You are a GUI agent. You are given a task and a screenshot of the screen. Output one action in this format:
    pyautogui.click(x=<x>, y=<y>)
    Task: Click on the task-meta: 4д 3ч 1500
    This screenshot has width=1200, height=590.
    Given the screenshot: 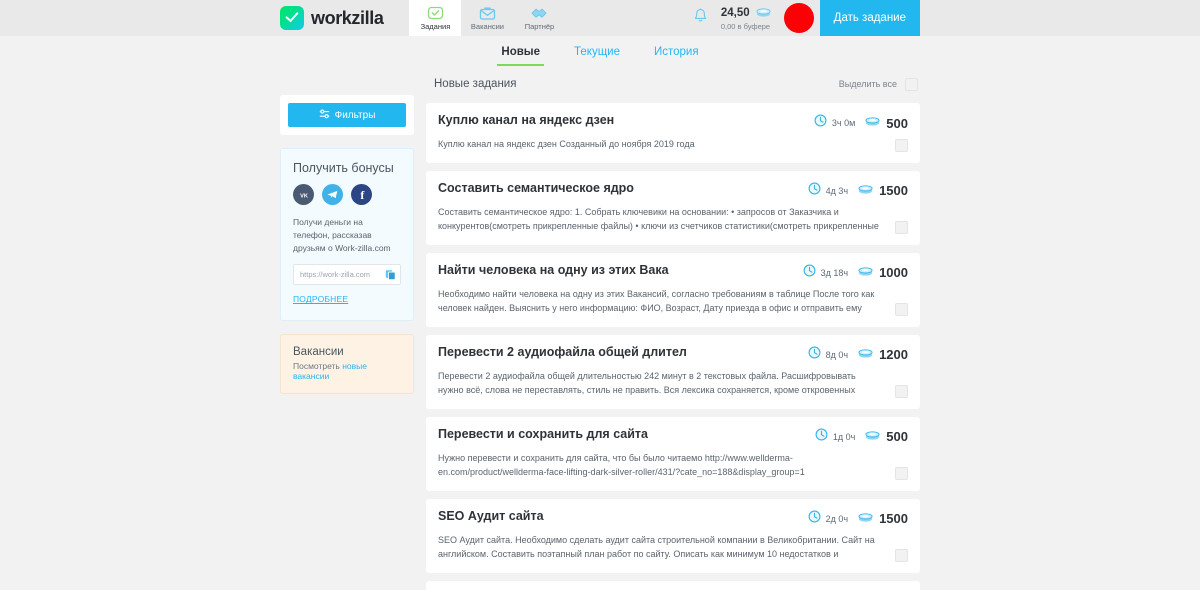 What is the action you would take?
    pyautogui.click(x=852, y=190)
    